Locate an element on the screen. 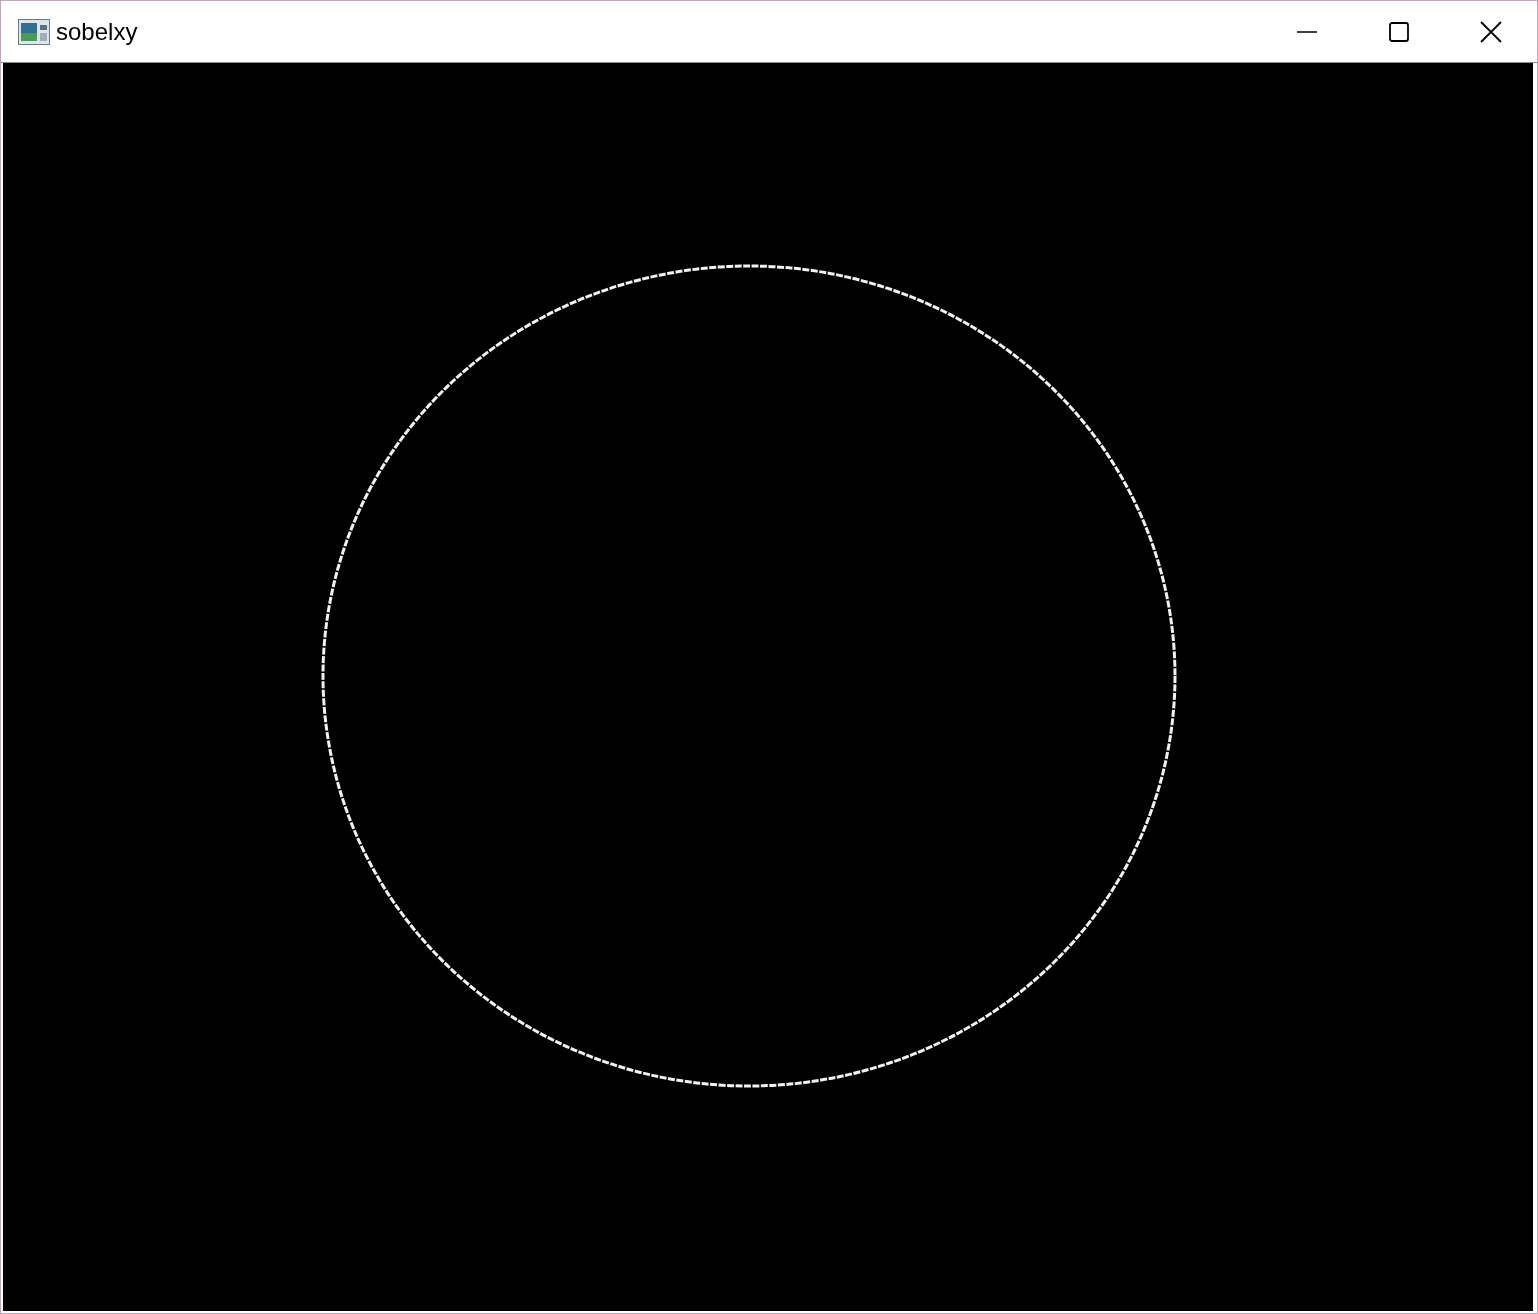 This screenshot has width=1538, height=1314. window-title: sobelxy is located at coordinates (97, 31).